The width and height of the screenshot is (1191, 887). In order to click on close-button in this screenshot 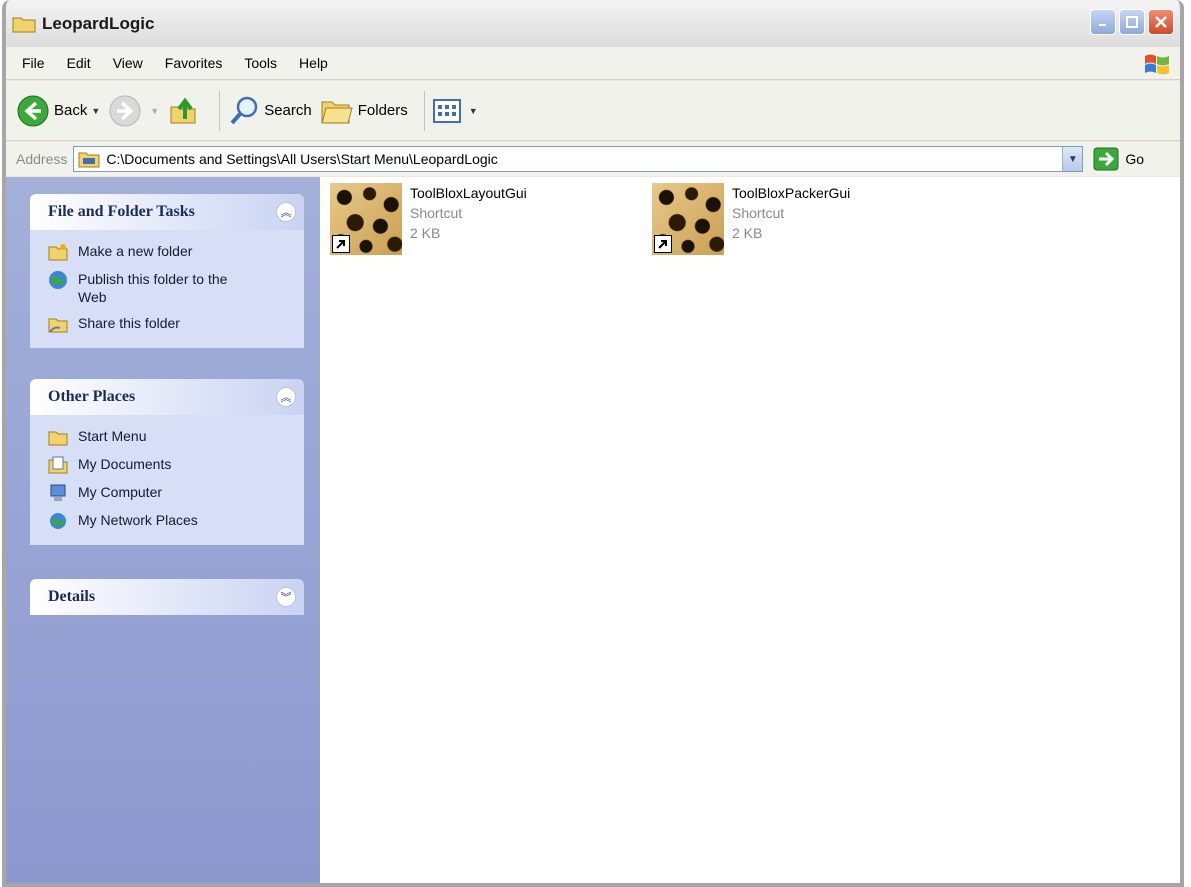, I will do `click(1161, 22)`.